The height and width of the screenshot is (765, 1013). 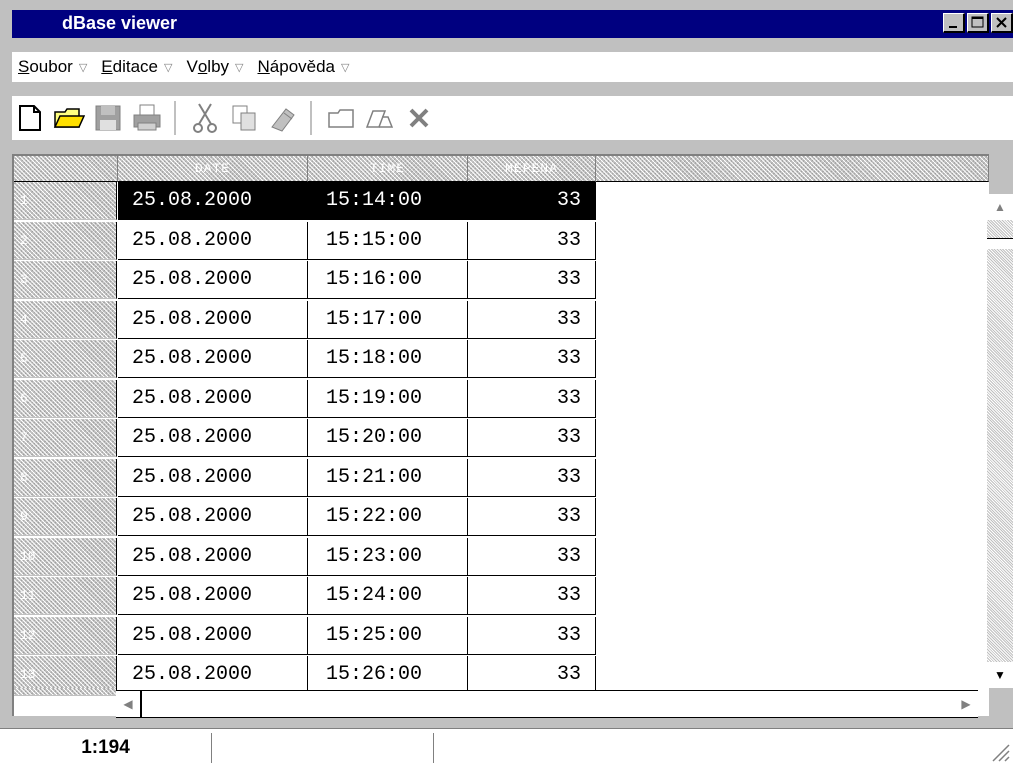 I want to click on table-row: 5 25.08.2000 15:18:00 33, so click(x=501, y=359).